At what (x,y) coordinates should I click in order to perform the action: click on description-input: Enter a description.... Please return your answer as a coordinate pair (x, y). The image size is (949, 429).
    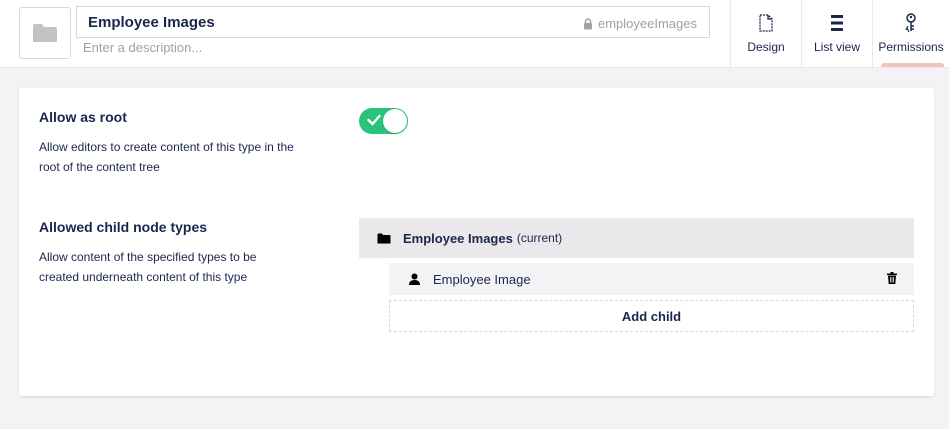
    Looking at the image, I should click on (383, 49).